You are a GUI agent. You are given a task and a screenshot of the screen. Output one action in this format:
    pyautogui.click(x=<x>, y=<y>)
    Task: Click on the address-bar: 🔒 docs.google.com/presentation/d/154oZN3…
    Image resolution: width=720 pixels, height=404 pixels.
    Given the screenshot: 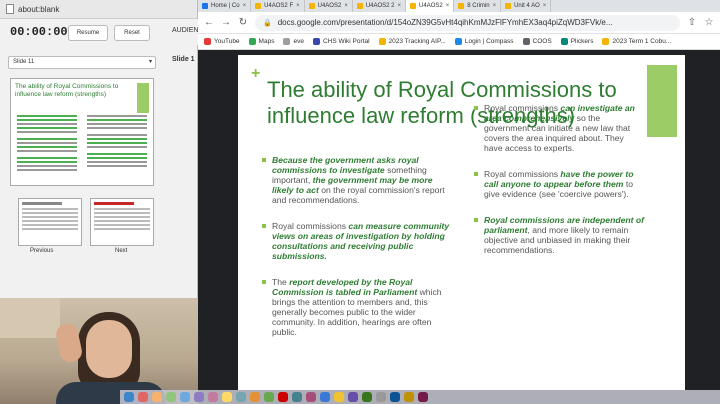 What is the action you would take?
    pyautogui.click(x=467, y=22)
    